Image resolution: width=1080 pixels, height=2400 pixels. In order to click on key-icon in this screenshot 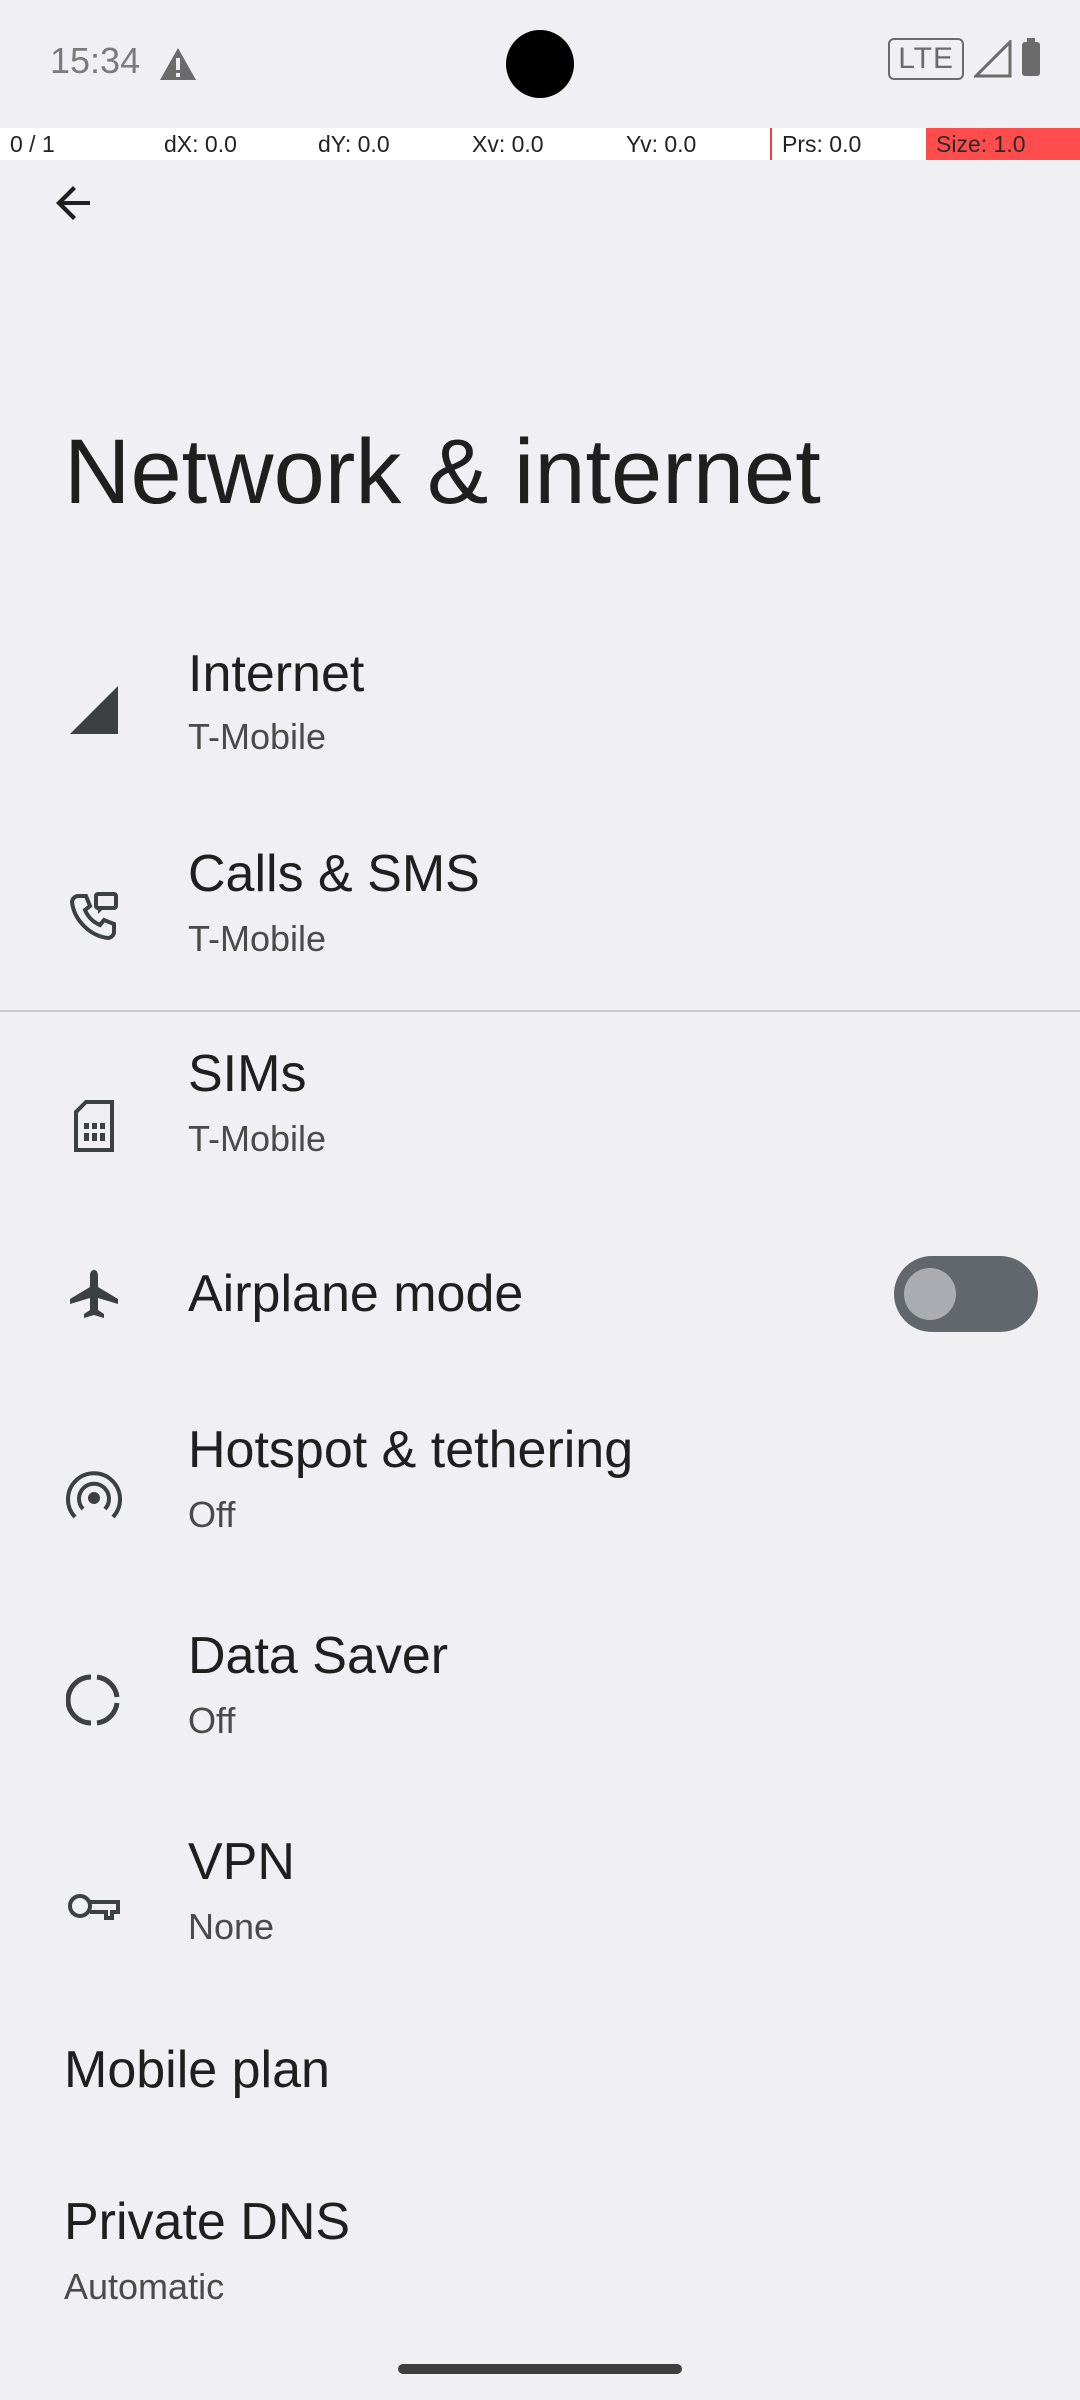, I will do `click(94, 1906)`.